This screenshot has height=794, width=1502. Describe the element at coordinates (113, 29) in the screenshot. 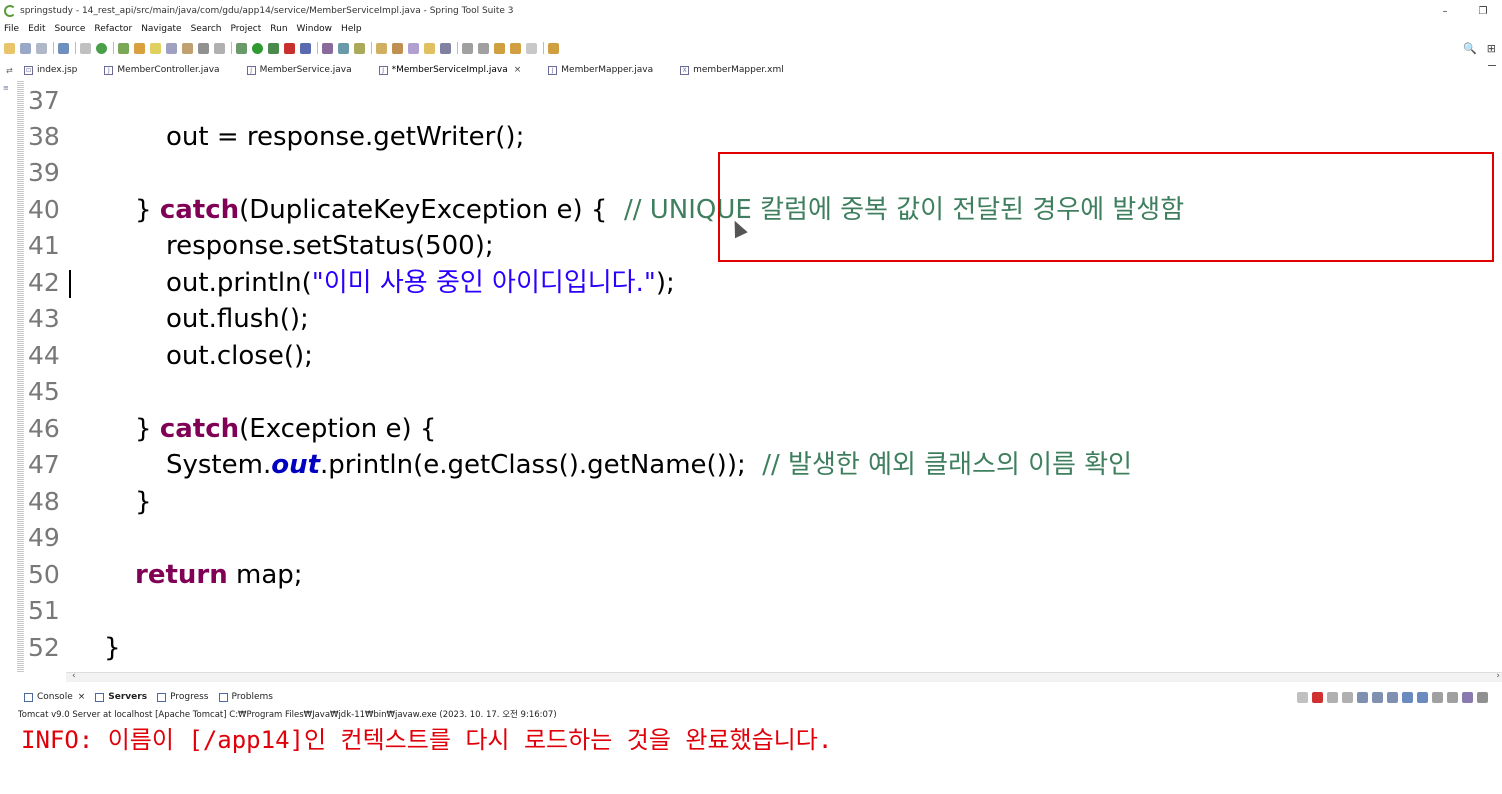

I see `menu-refactor: Refactor` at that location.